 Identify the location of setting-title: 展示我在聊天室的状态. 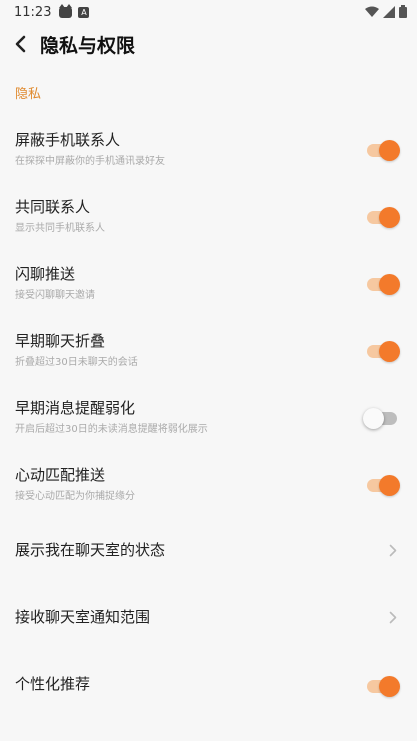
(90, 550).